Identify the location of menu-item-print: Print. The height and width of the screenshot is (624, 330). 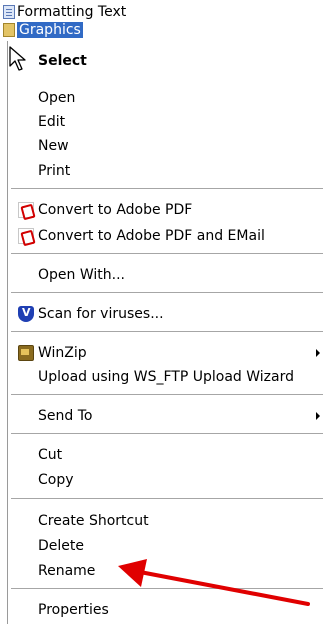
(167, 171).